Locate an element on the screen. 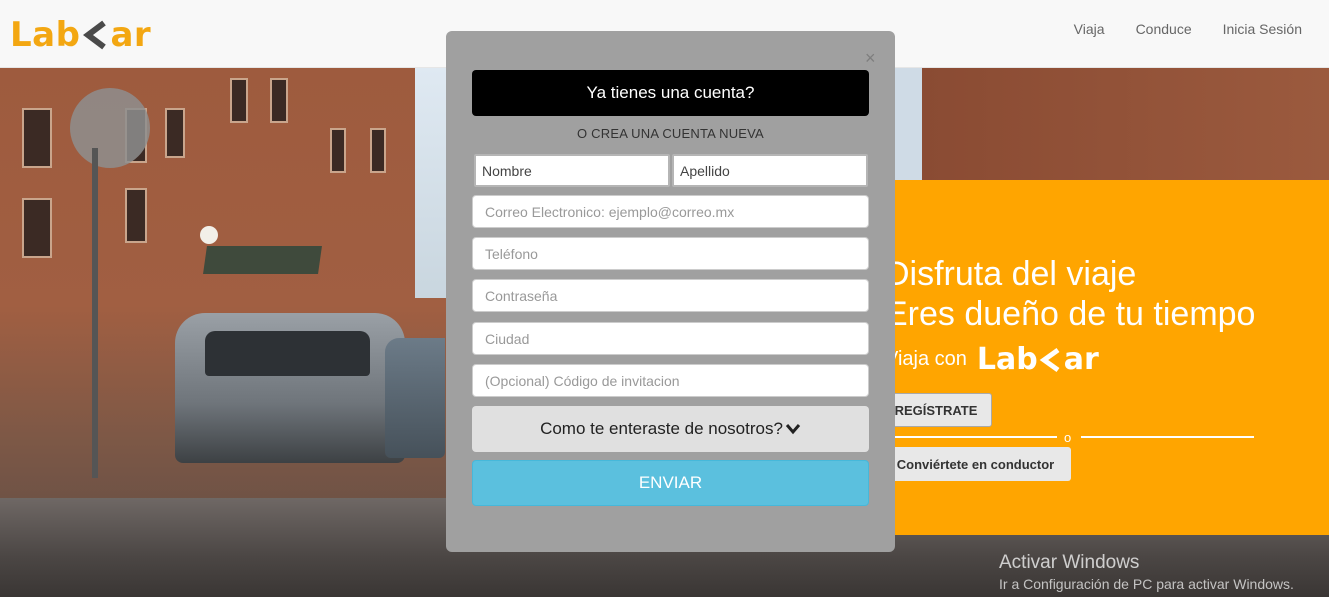  street-lamp is located at coordinates (209, 235).